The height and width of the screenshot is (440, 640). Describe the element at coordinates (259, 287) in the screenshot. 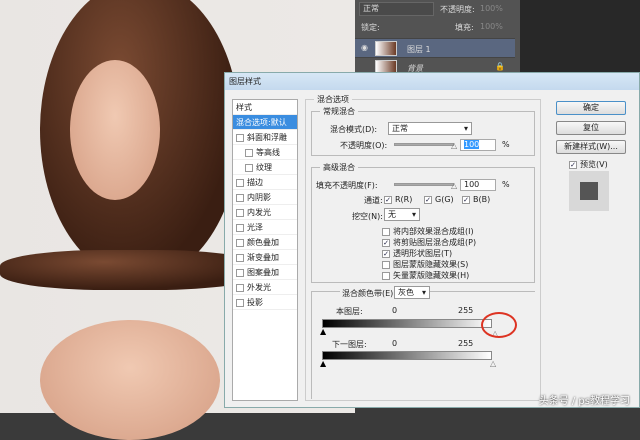

I see `style-item-label: 外发光` at that location.